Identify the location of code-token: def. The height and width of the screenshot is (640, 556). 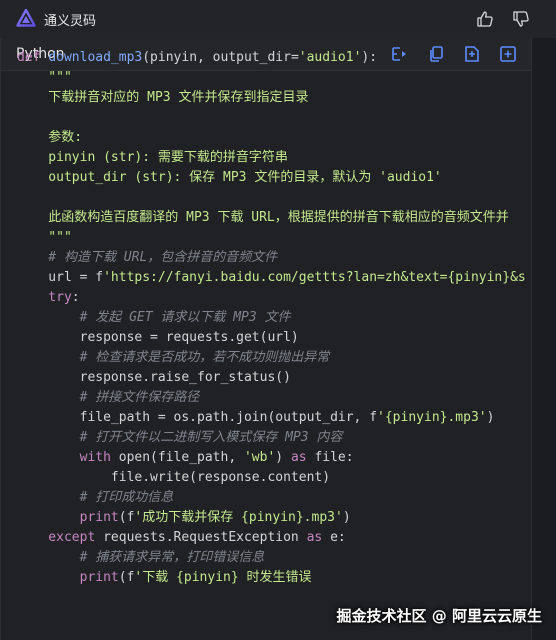
(33, 57).